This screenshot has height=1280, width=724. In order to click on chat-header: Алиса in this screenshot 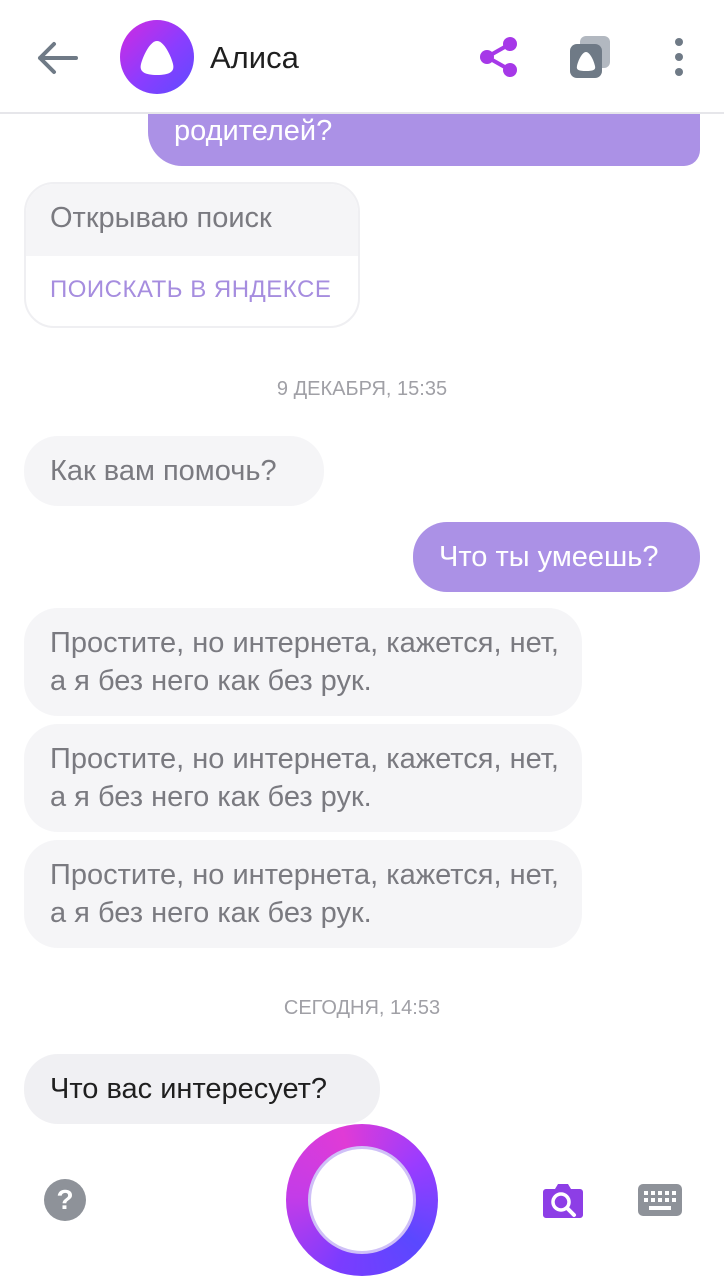, I will do `click(362, 57)`.